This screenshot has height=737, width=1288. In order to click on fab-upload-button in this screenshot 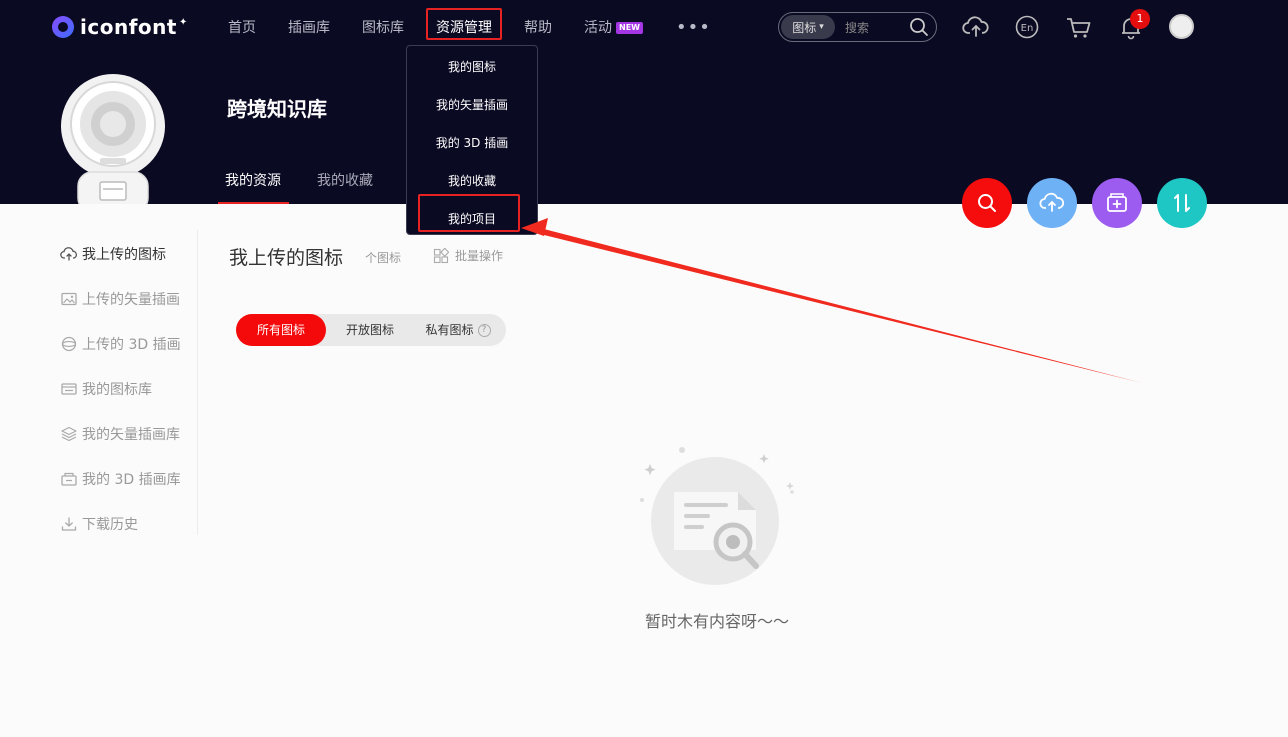, I will do `click(1052, 203)`.